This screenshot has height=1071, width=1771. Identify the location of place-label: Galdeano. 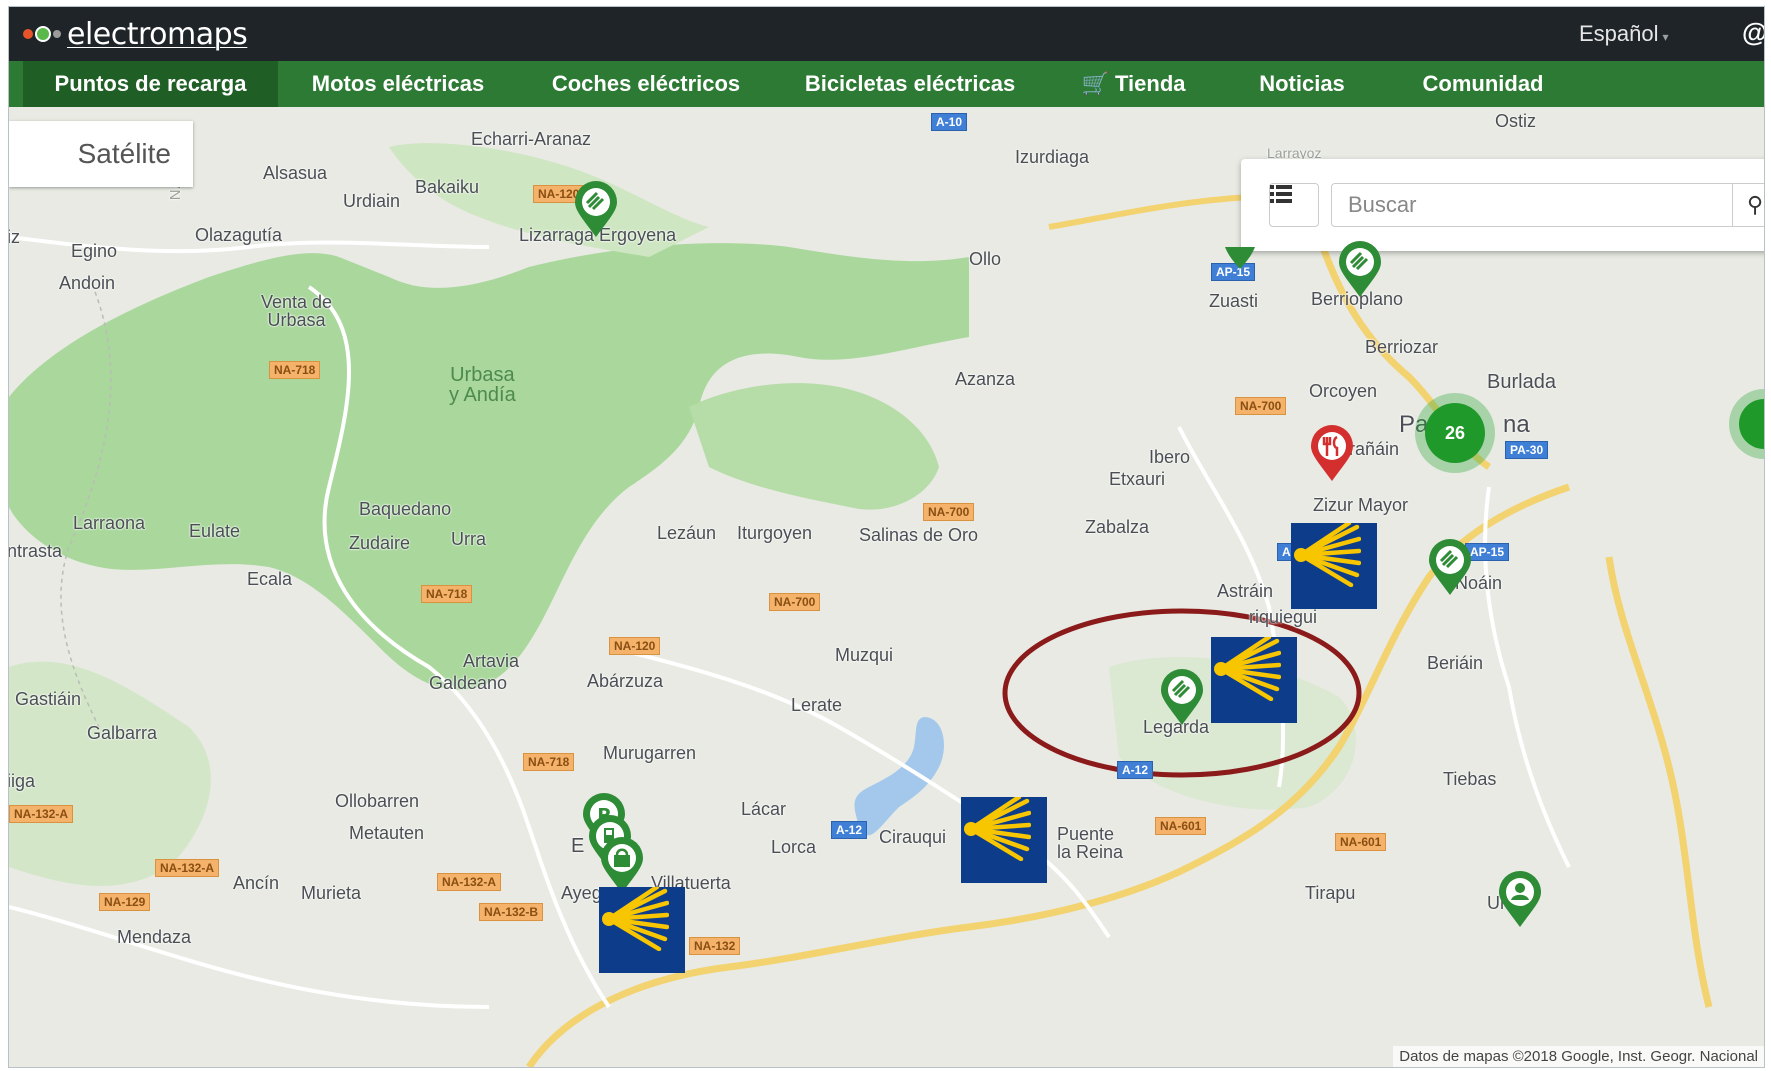
(468, 683).